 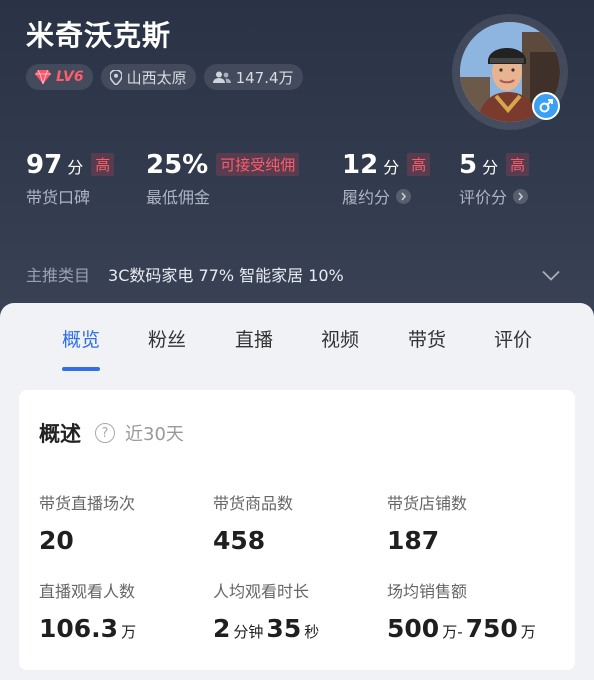 What do you see at coordinates (494, 179) in the screenshot?
I see `stat-rating: 5分高 评价分` at bounding box center [494, 179].